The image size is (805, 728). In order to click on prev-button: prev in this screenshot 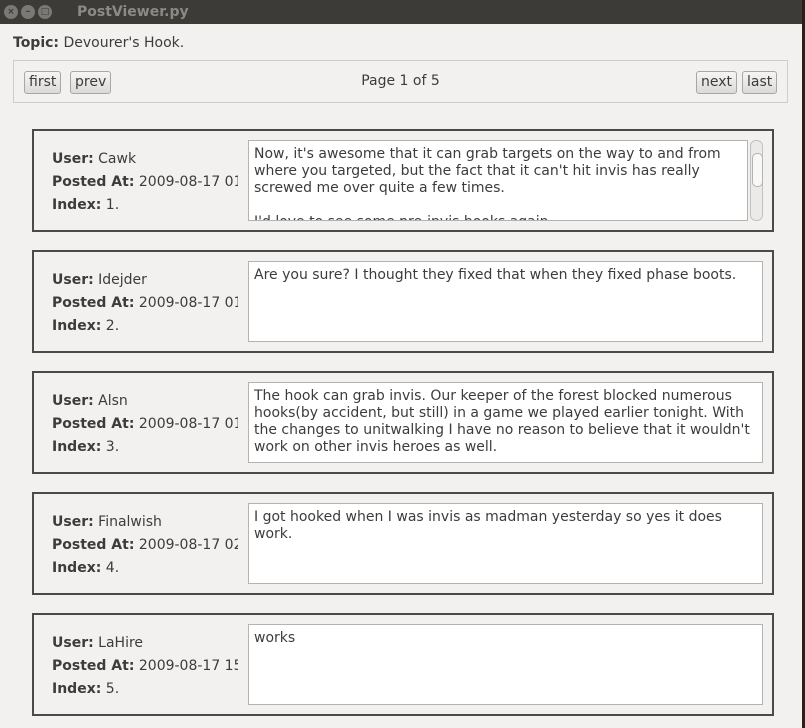, I will do `click(91, 82)`.